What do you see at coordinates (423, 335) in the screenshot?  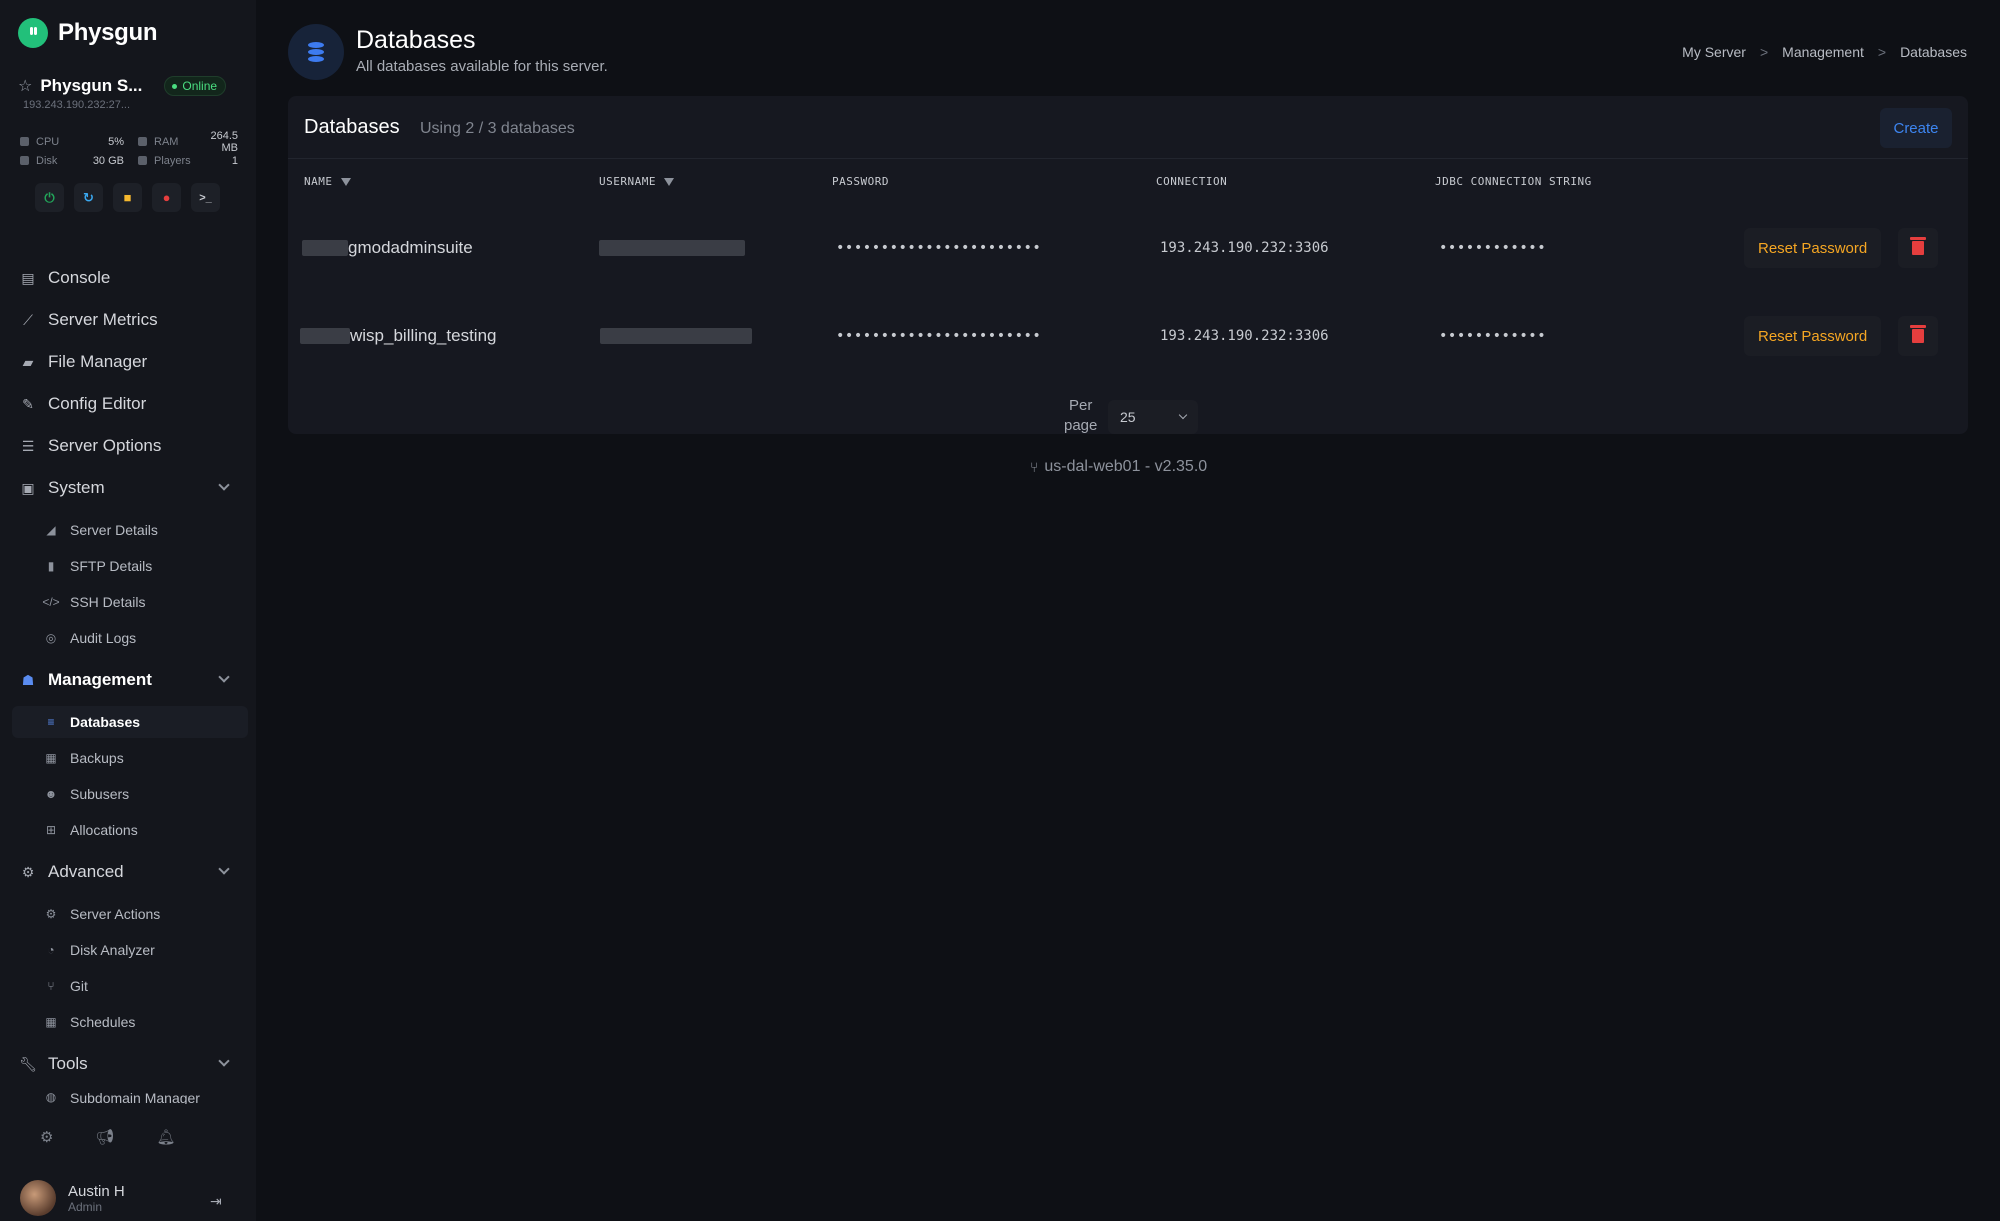 I see `db-name: wisp_billing_testing` at bounding box center [423, 335].